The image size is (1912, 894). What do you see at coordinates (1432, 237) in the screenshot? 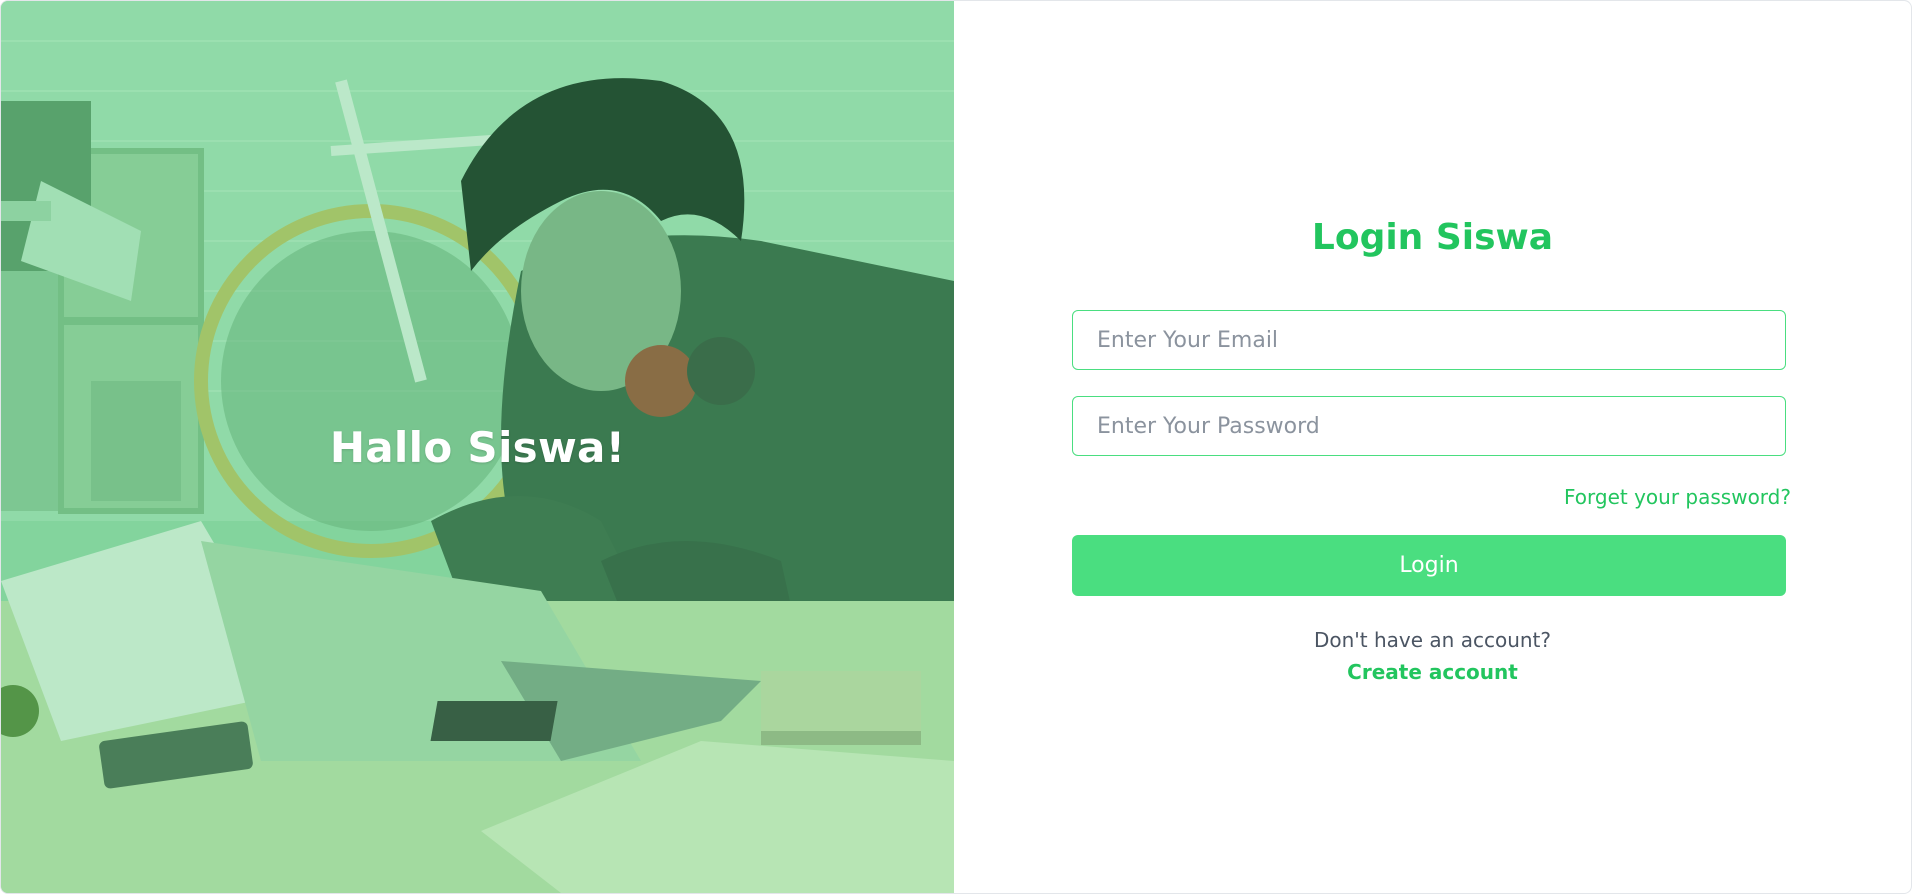
I see `login-title: Login Siswa` at bounding box center [1432, 237].